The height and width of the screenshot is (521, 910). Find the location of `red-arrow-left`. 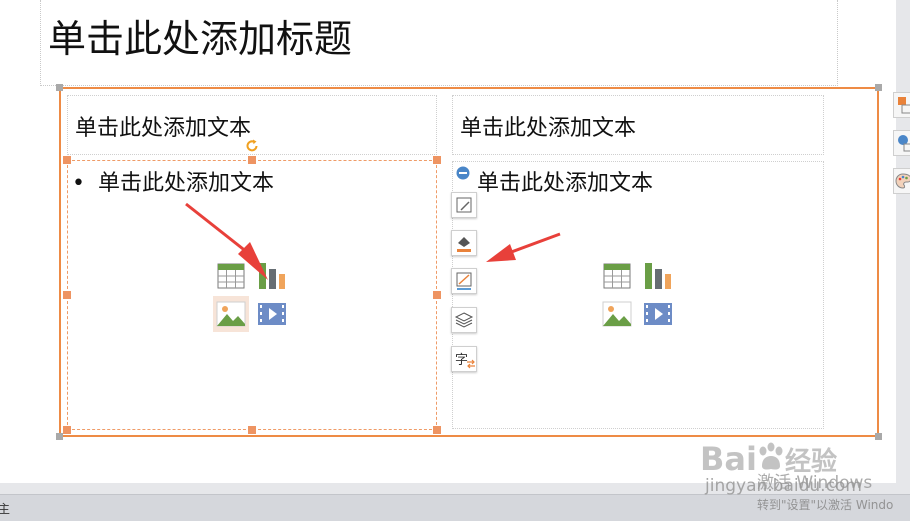

red-arrow-left is located at coordinates (226, 241).